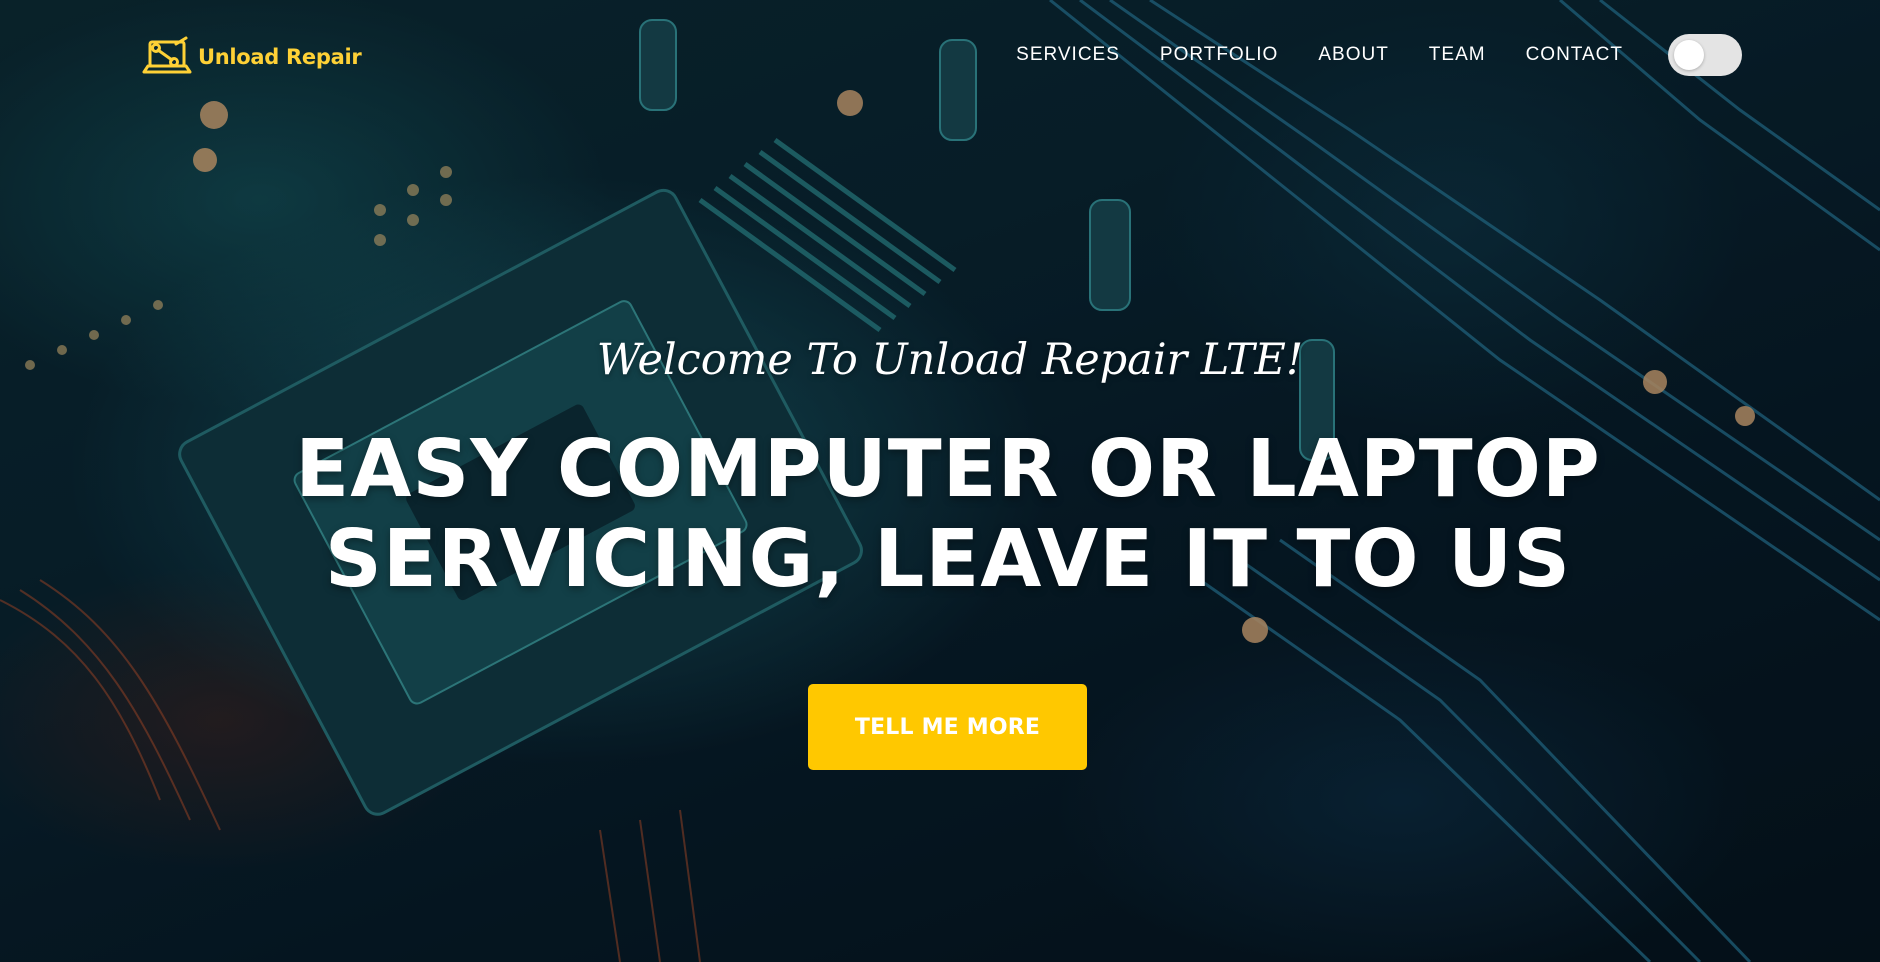 This screenshot has height=962, width=1880. I want to click on nav-item-services: SERVICES, so click(1068, 55).